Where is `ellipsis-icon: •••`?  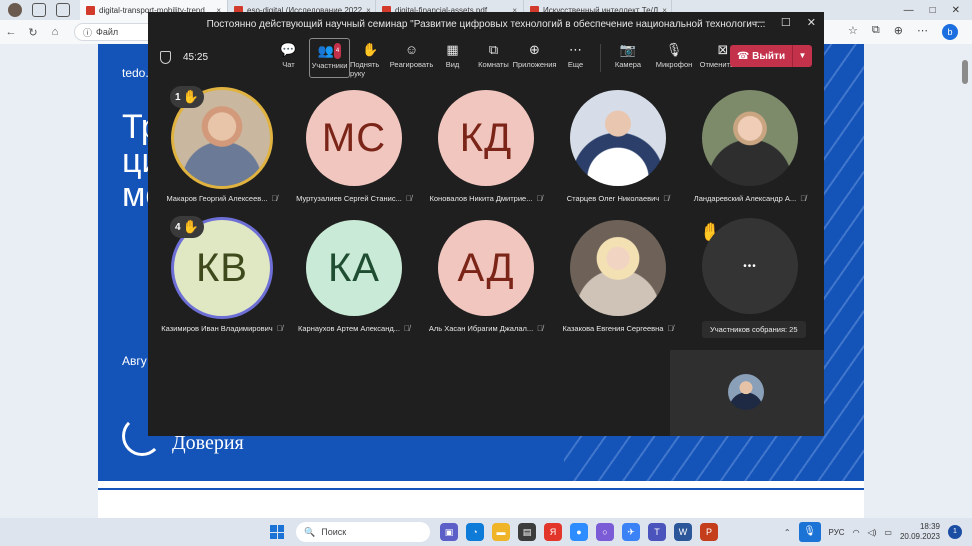 ellipsis-icon: ••• is located at coordinates (750, 266).